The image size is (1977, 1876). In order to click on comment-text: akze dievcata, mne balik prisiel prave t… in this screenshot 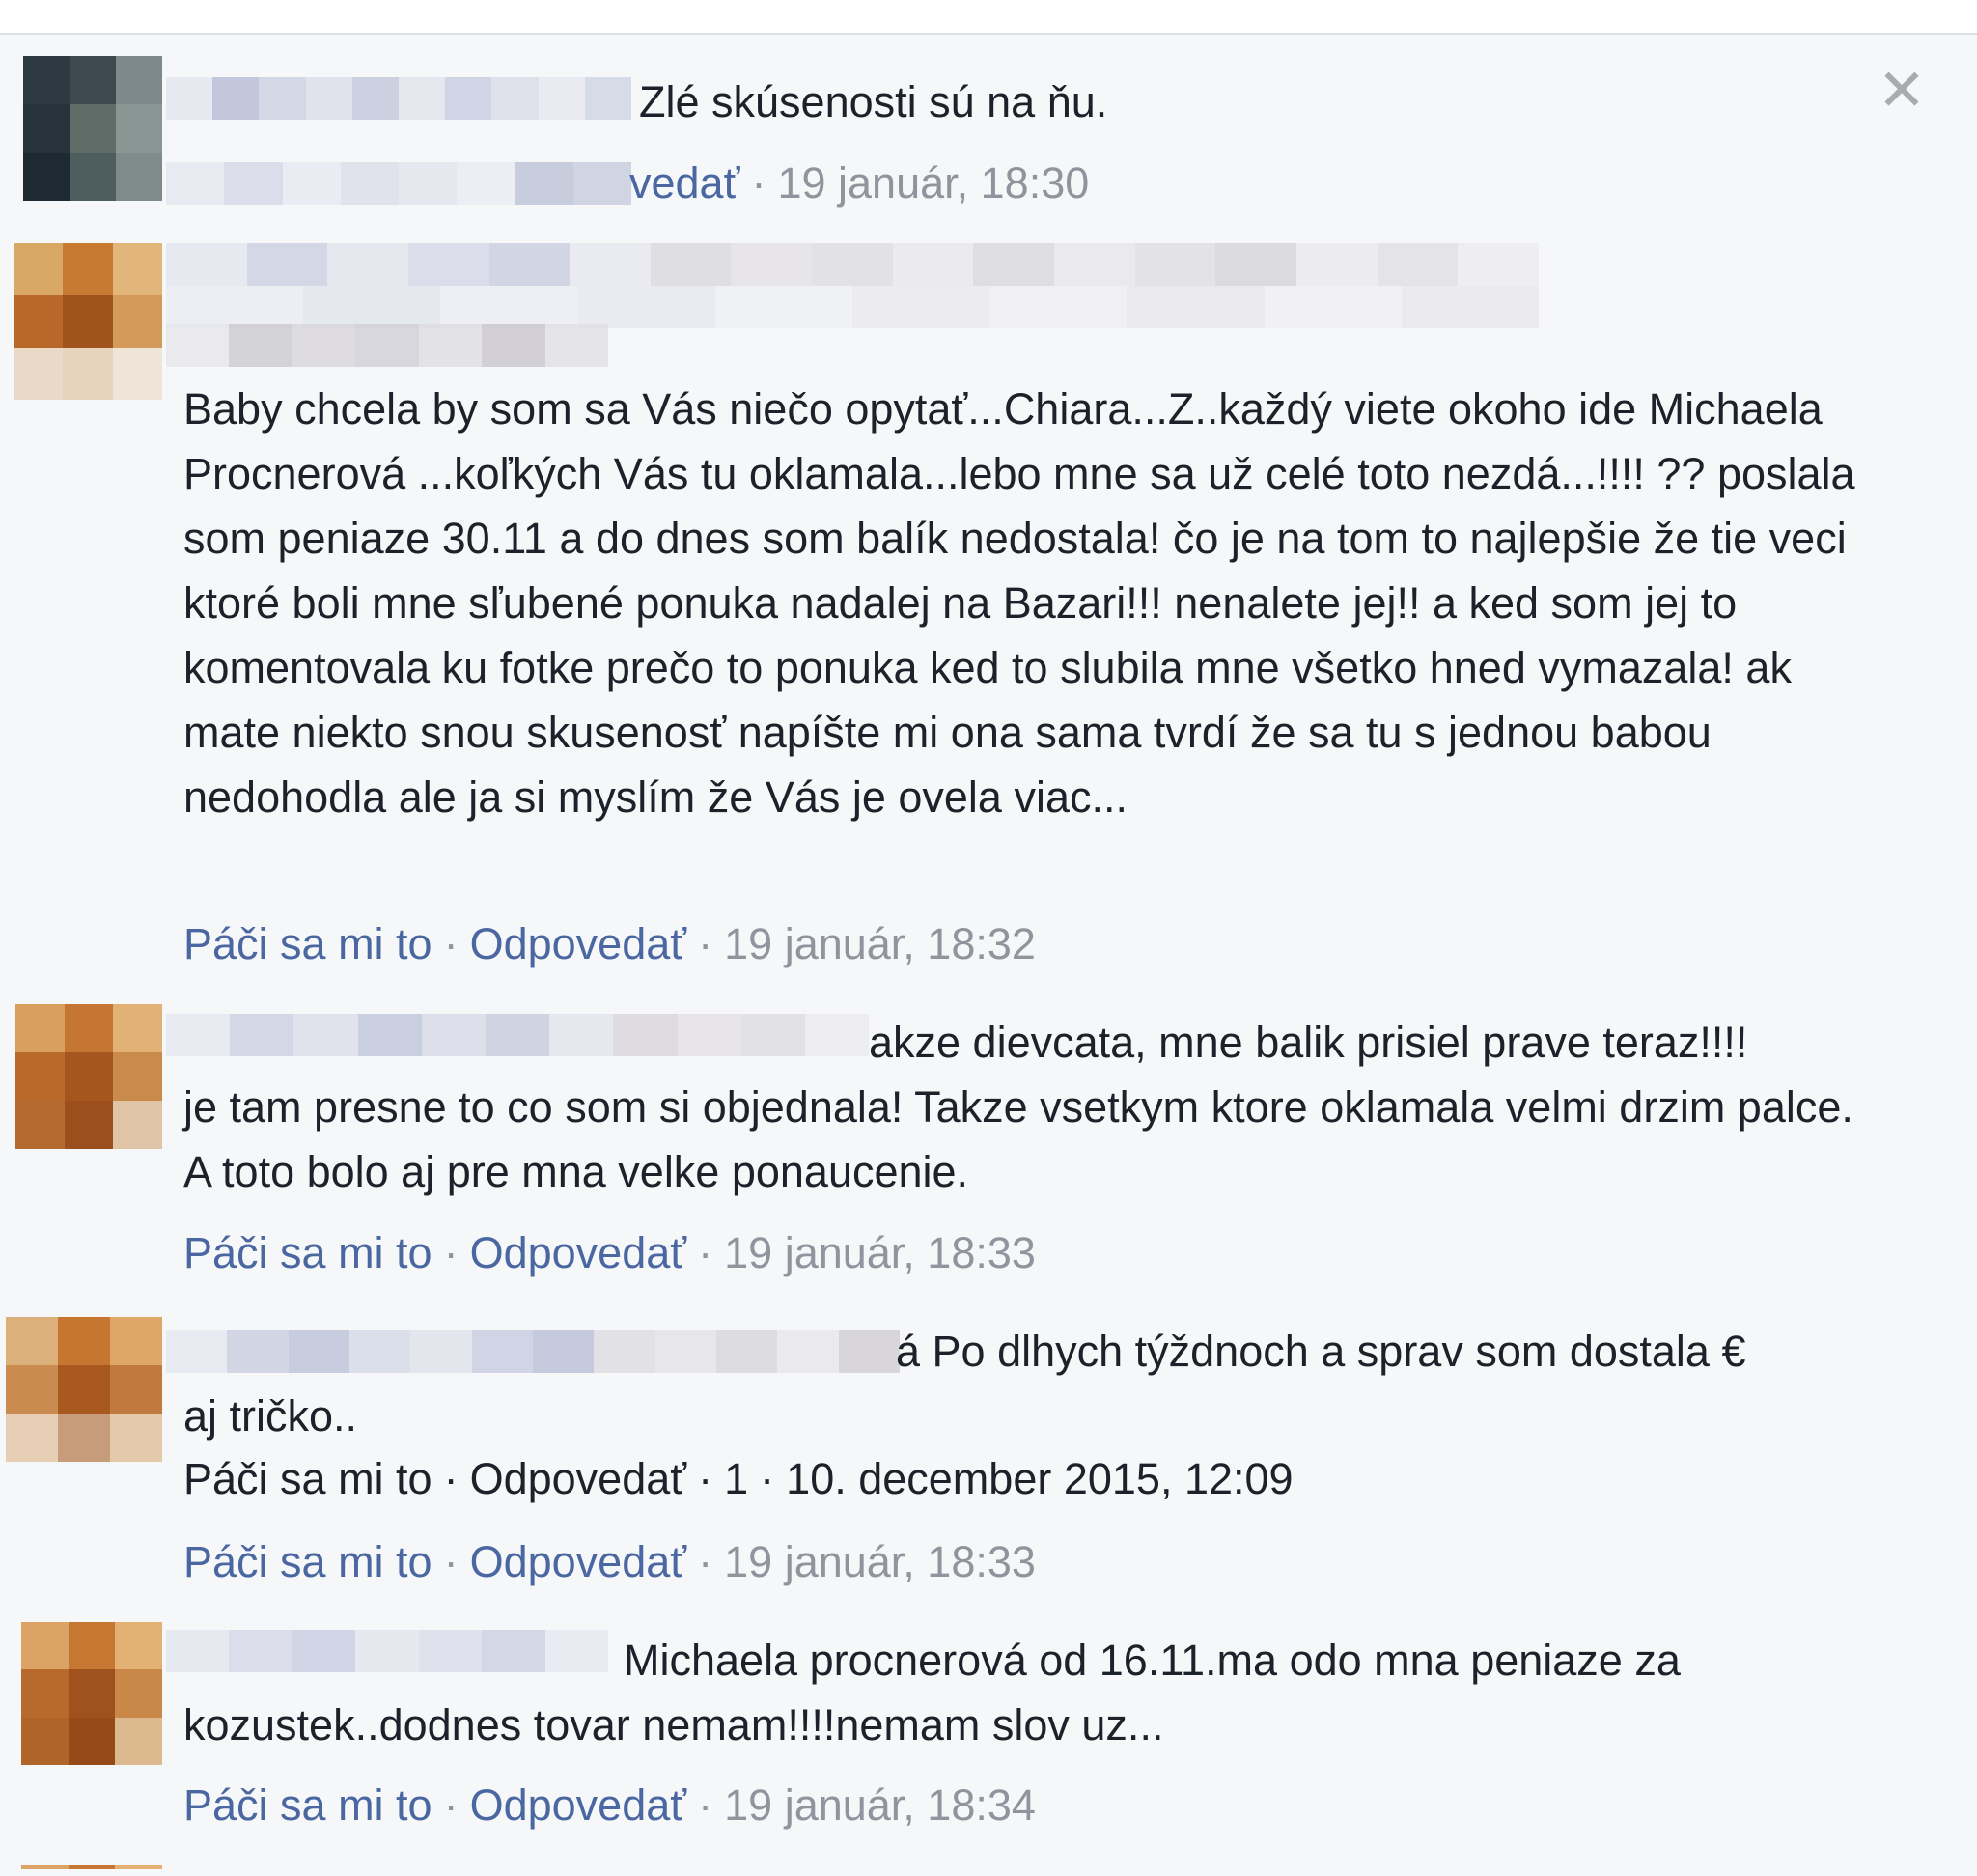, I will do `click(1308, 1042)`.